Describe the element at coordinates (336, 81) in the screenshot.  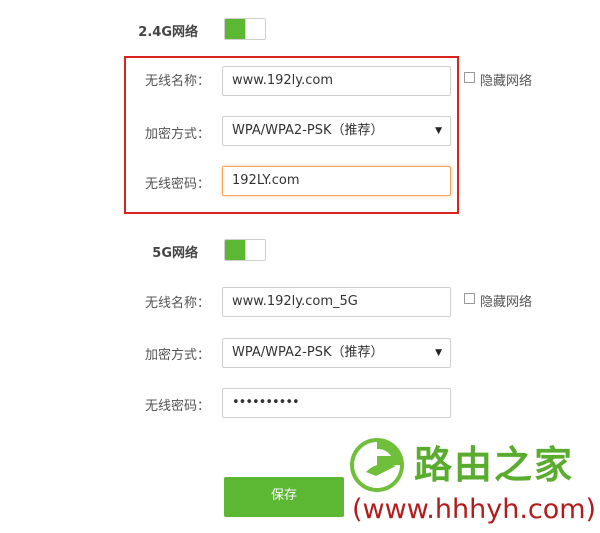
I see `wifi24-ssid-input: www.192ly.com` at that location.